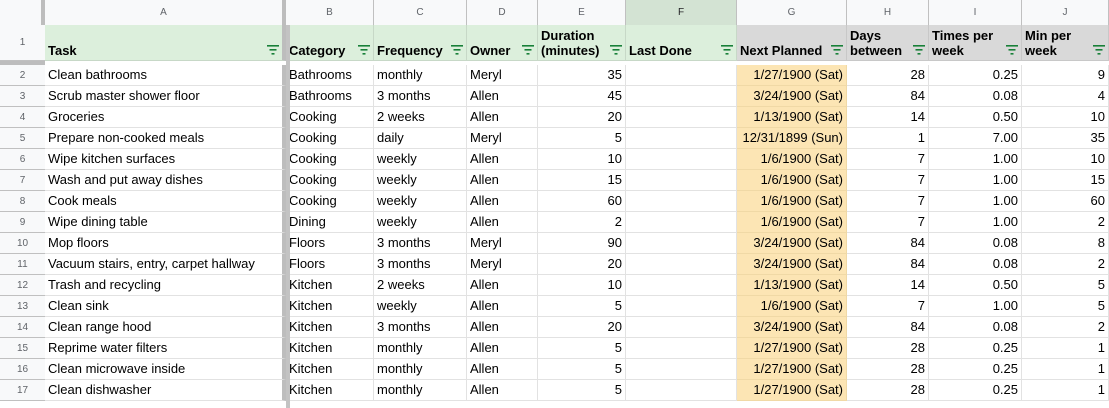 This screenshot has width=1109, height=408. What do you see at coordinates (502, 43) in the screenshot?
I see `header-owner: Owner` at bounding box center [502, 43].